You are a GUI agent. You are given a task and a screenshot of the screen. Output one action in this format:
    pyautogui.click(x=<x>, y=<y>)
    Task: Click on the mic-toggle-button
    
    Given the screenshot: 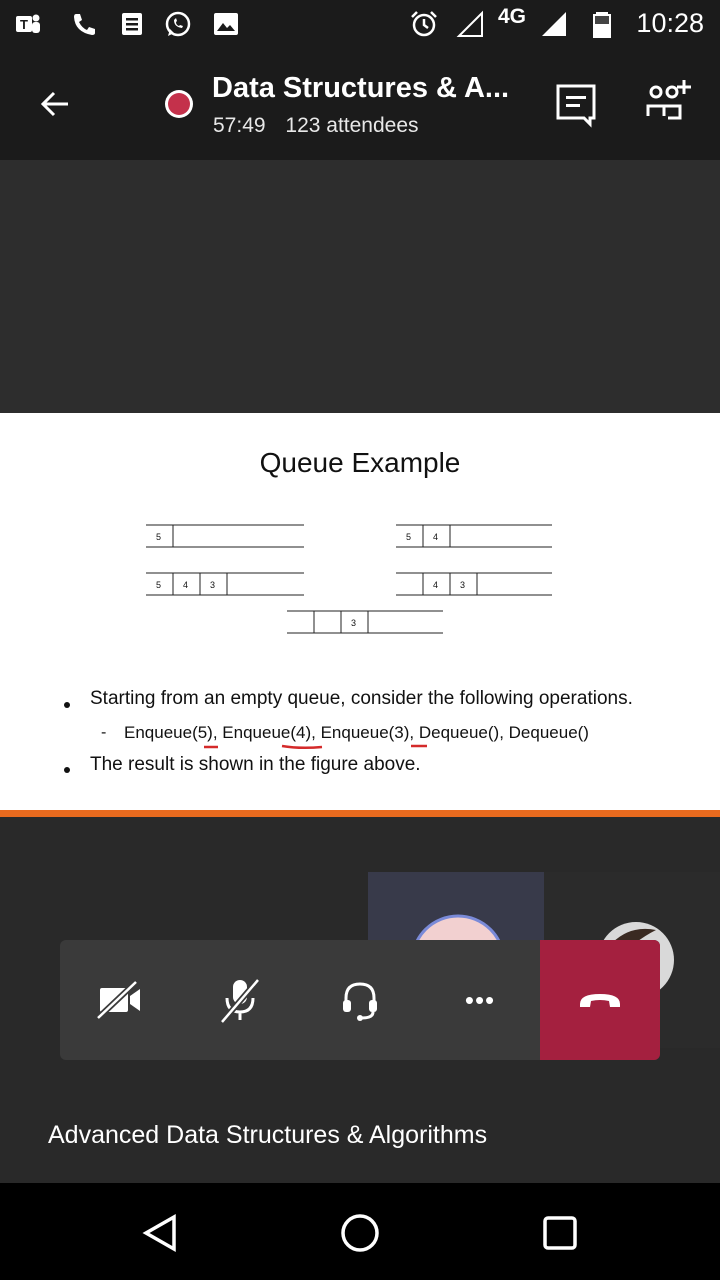 What is the action you would take?
    pyautogui.click(x=240, y=1000)
    